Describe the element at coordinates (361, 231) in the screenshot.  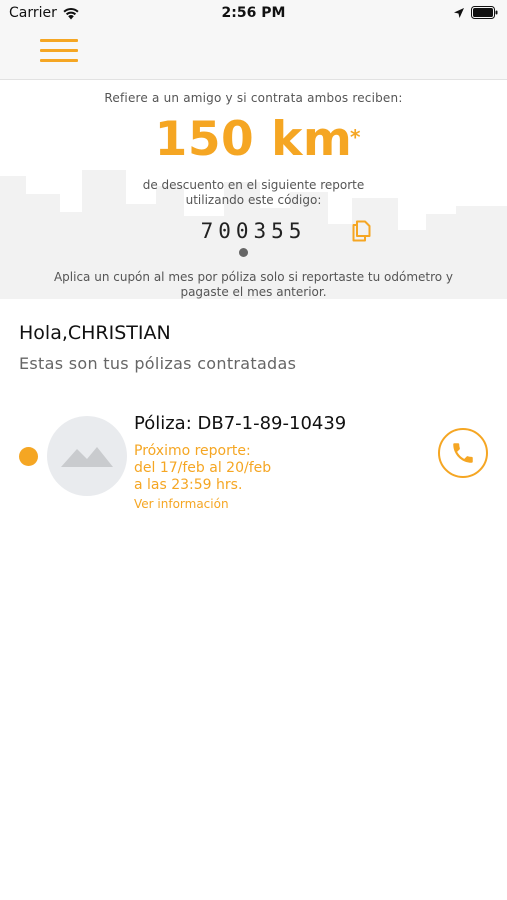
I see `copy-icon` at that location.